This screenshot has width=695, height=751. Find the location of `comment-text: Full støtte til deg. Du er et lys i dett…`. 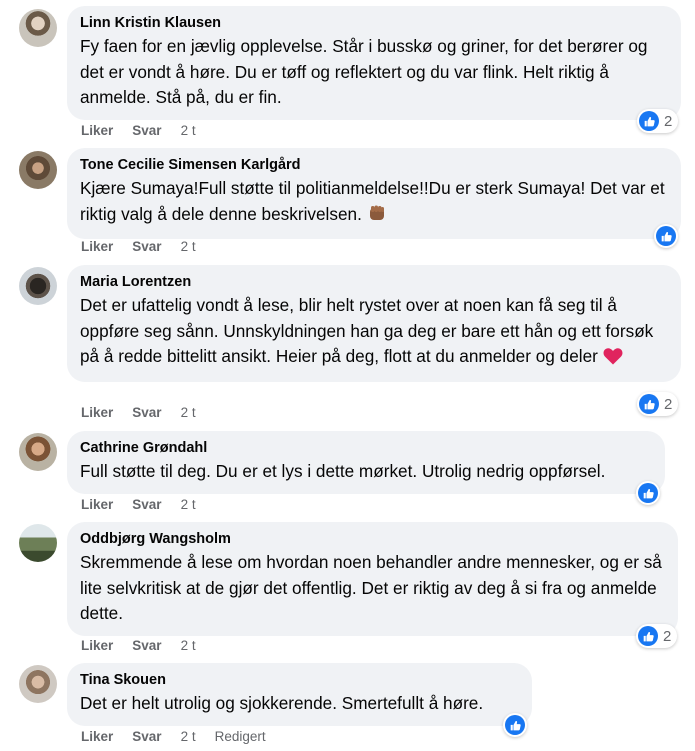

comment-text: Full støtte til deg. Du er et lys i dett… is located at coordinates (343, 471).